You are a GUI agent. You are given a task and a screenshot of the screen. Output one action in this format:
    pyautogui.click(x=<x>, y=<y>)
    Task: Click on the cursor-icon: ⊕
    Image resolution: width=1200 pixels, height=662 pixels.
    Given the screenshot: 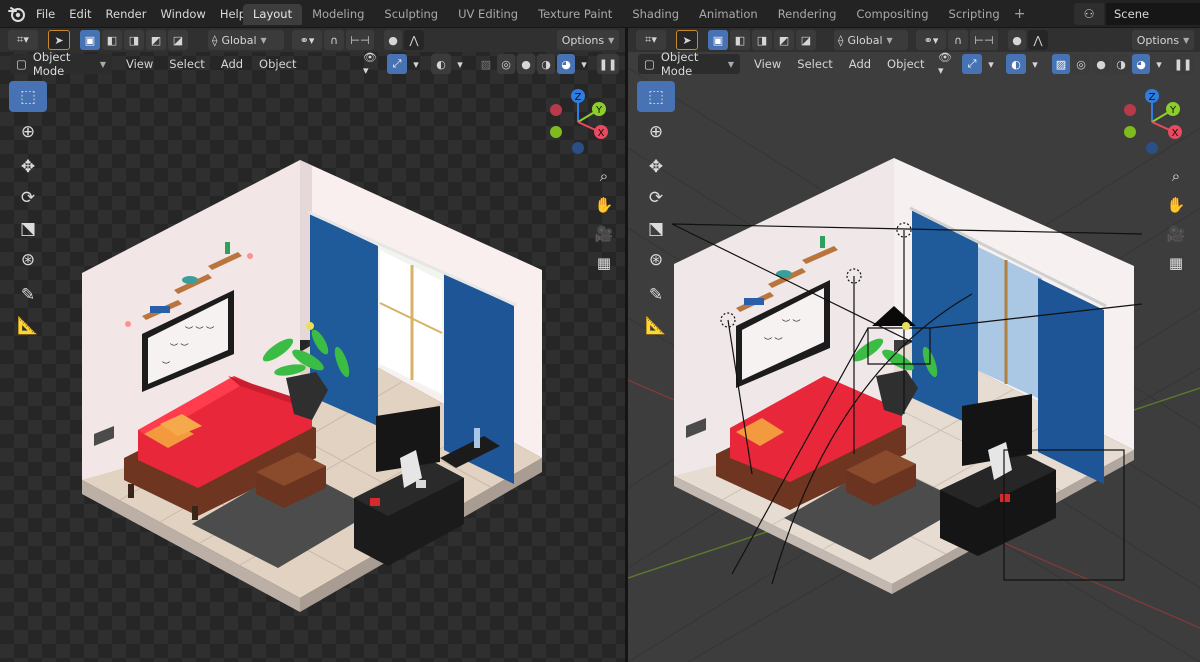 What is the action you would take?
    pyautogui.click(x=28, y=131)
    